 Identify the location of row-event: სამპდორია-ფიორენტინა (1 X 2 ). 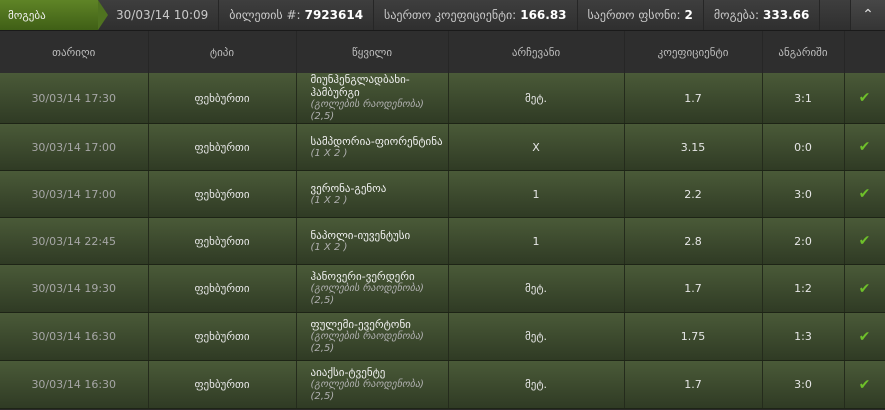
(372, 147).